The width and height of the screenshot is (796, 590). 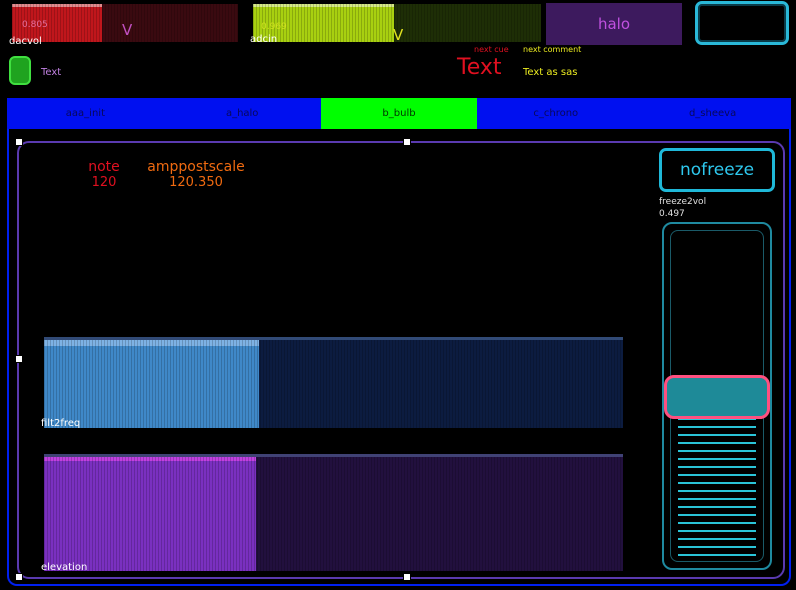 I want to click on freeze2vol-value: 0.497, so click(x=672, y=214).